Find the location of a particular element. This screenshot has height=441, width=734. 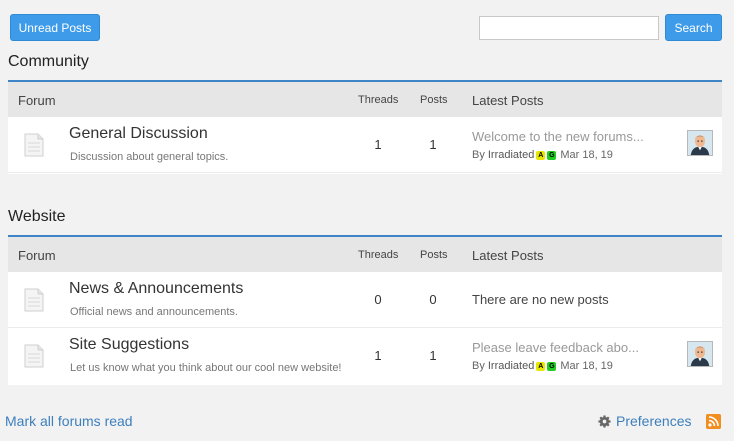

section-title-community: Community is located at coordinates (48, 61).